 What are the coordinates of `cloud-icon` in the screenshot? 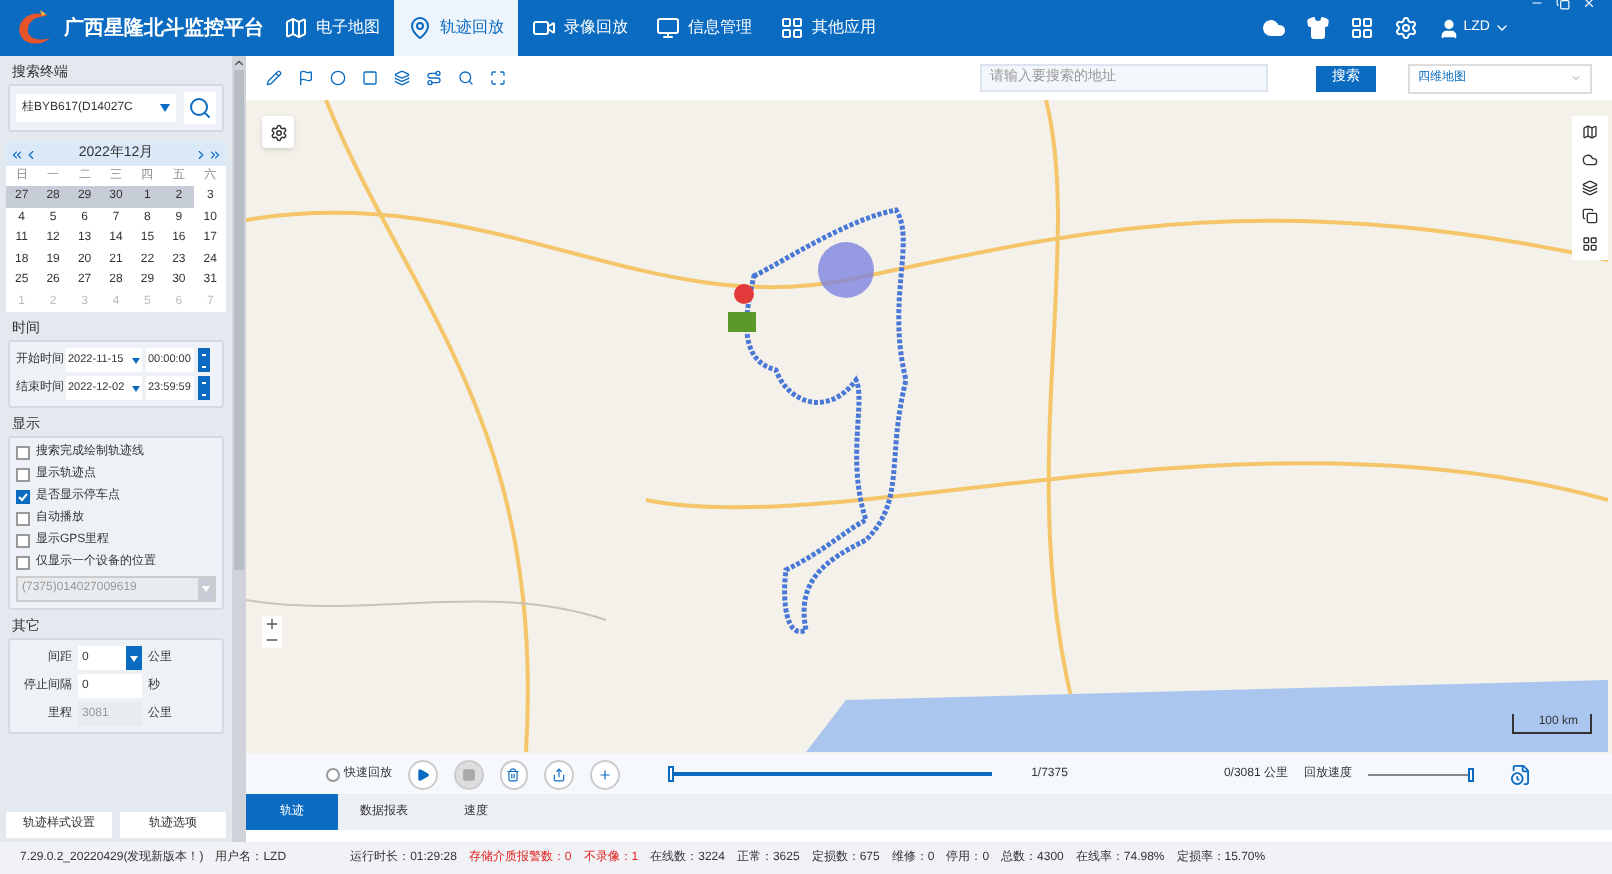 It's located at (1273, 28).